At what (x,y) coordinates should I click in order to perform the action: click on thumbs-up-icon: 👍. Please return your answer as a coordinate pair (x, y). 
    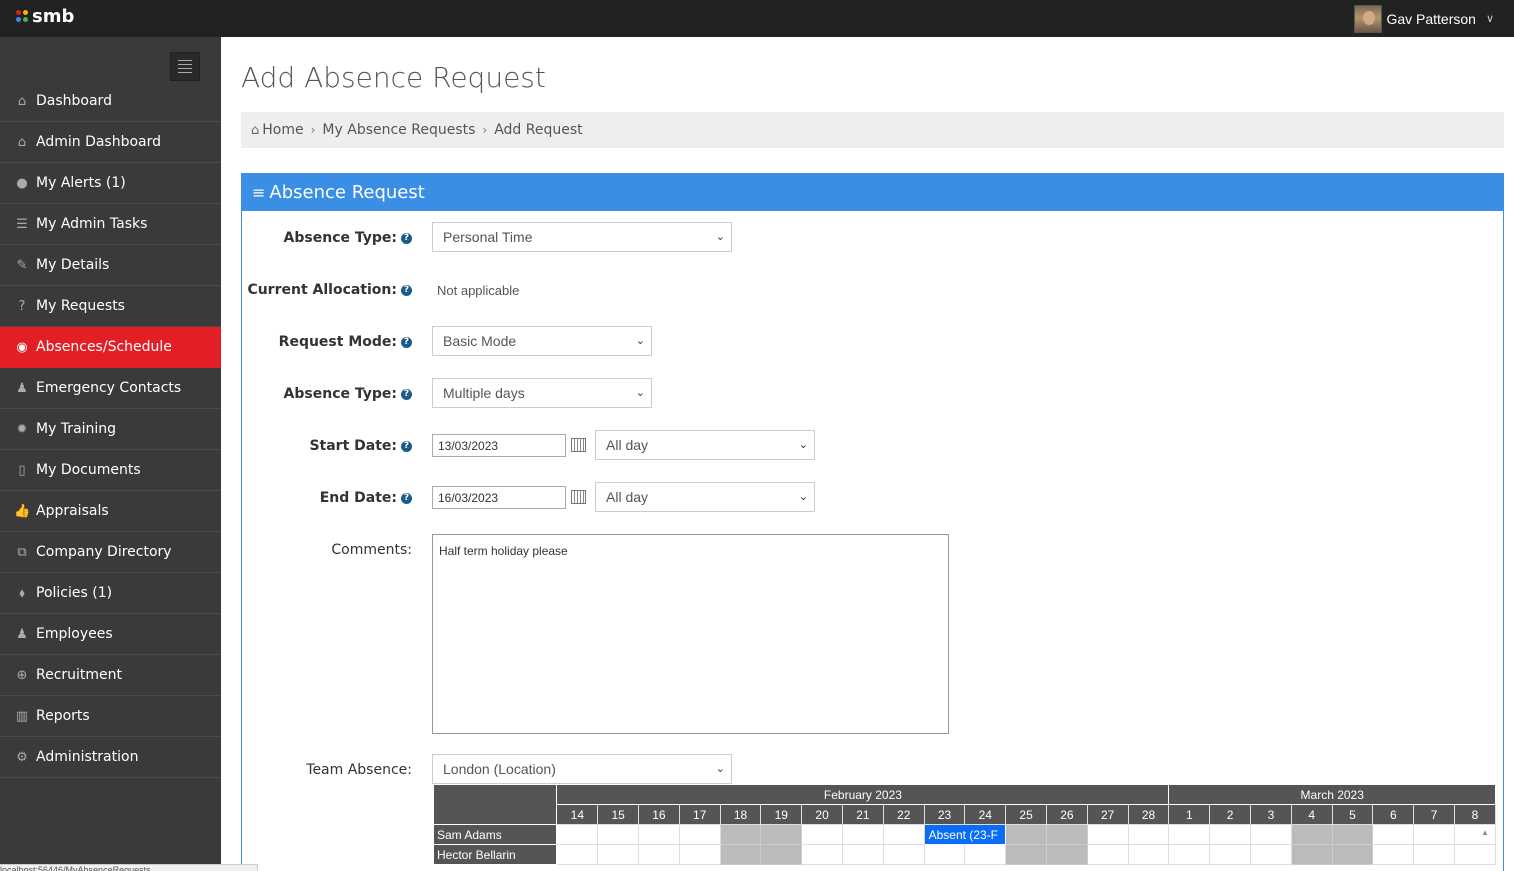
    Looking at the image, I should click on (22, 511).